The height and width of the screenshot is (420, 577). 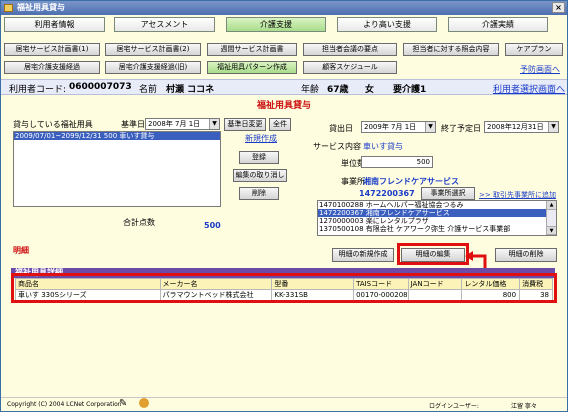 I want to click on office-label: 事業所, so click(x=353, y=181).